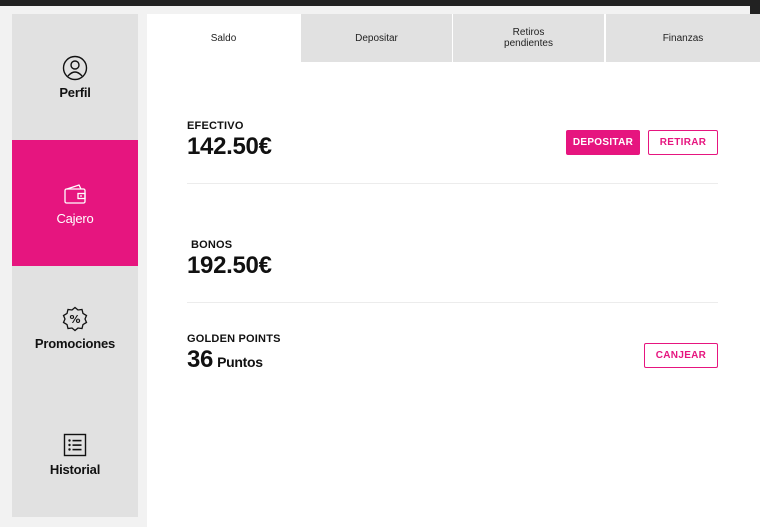 The image size is (760, 527). I want to click on sidebar-item-label: Promociones, so click(75, 343).